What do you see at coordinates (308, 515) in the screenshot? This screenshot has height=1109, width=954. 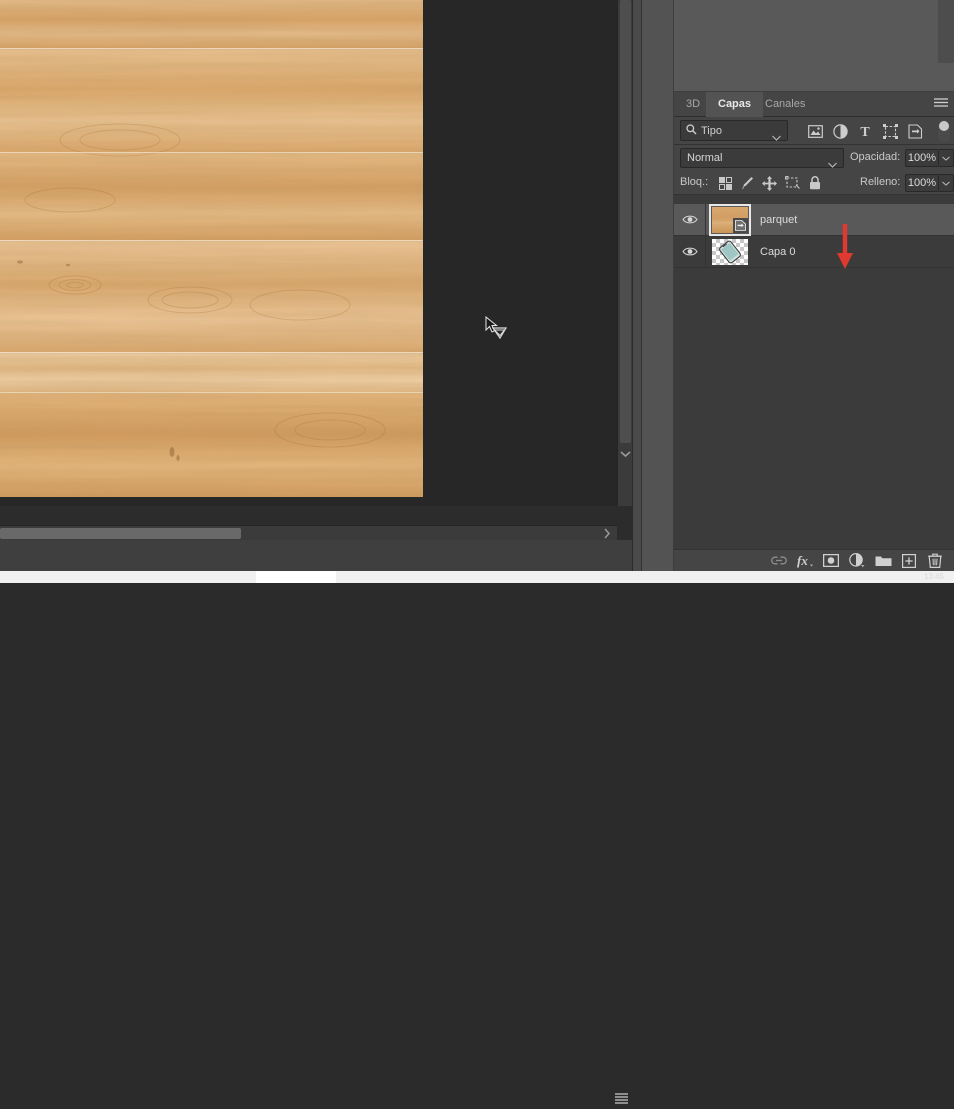 I see `canvas-bottom-gap` at bounding box center [308, 515].